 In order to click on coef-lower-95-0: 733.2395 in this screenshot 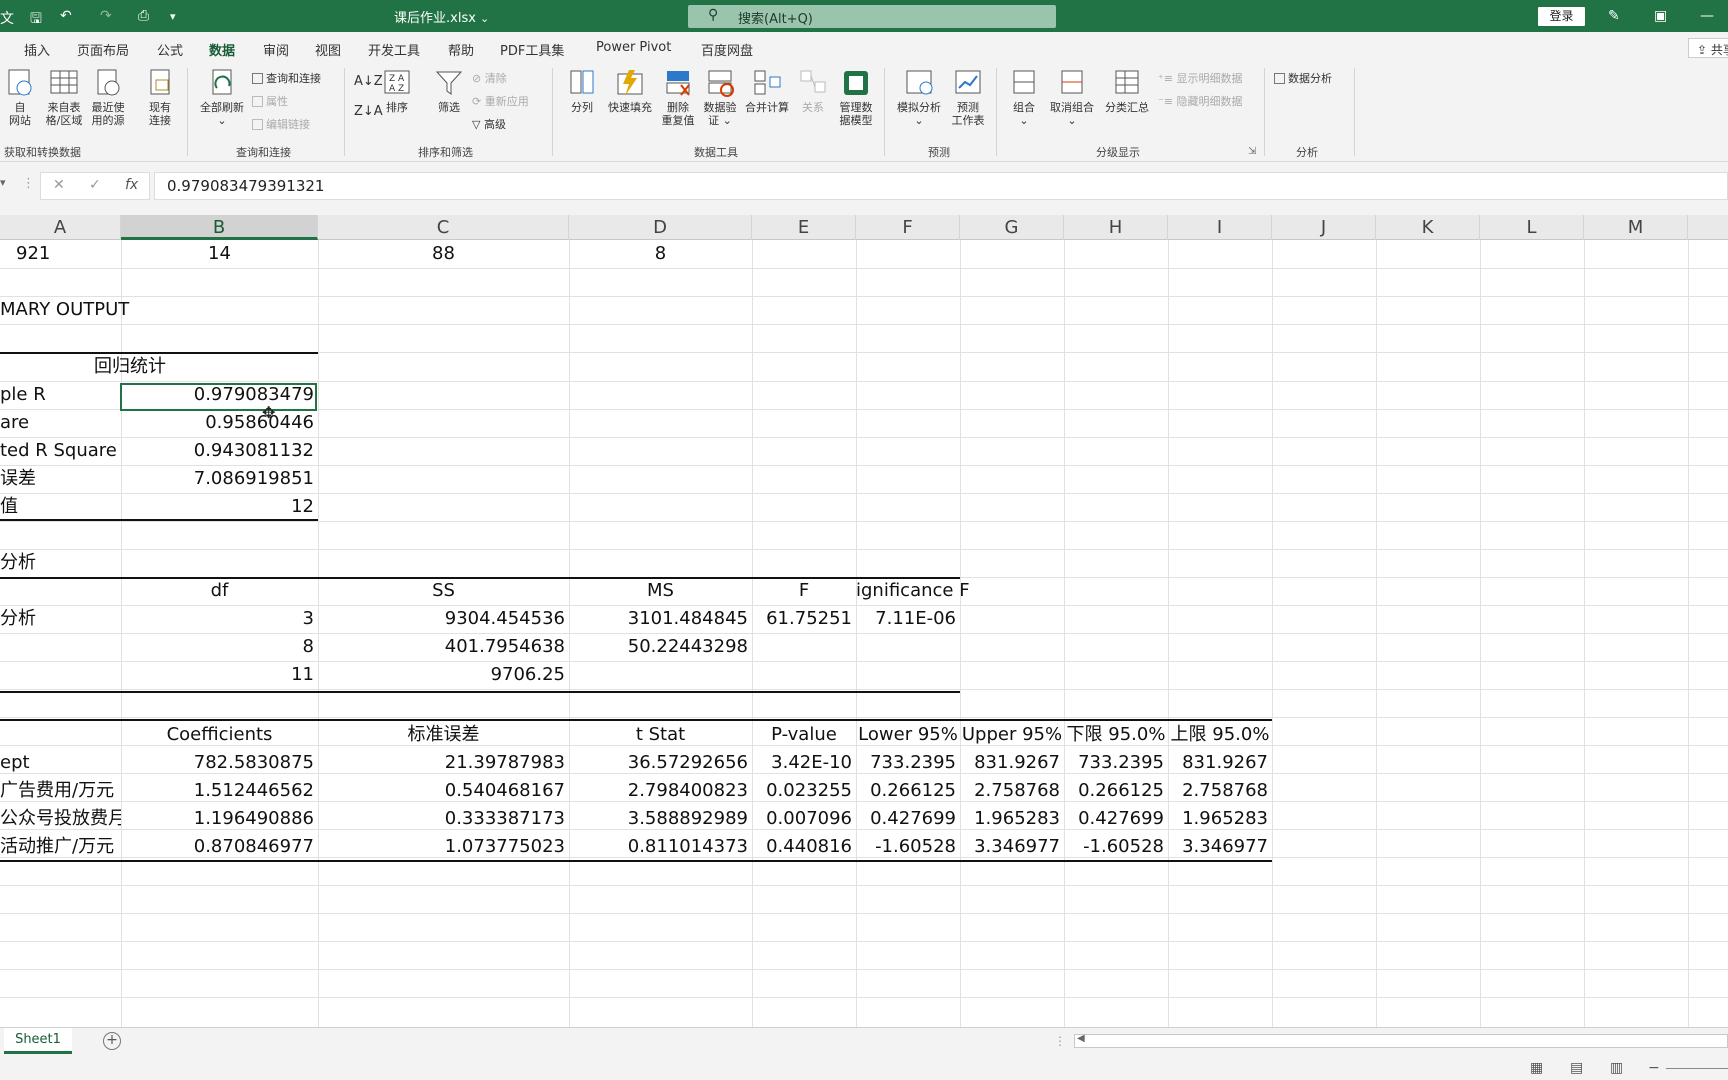, I will do `click(1114, 763)`.